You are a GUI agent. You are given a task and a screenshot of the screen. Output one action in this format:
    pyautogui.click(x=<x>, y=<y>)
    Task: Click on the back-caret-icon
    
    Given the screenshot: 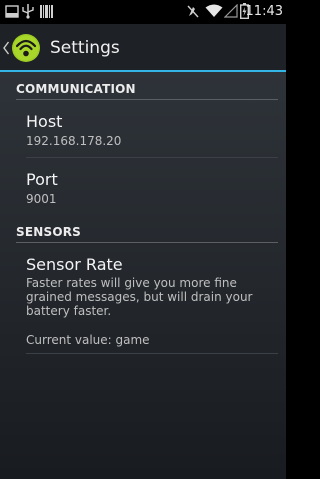 What is the action you would take?
    pyautogui.click(x=6, y=48)
    